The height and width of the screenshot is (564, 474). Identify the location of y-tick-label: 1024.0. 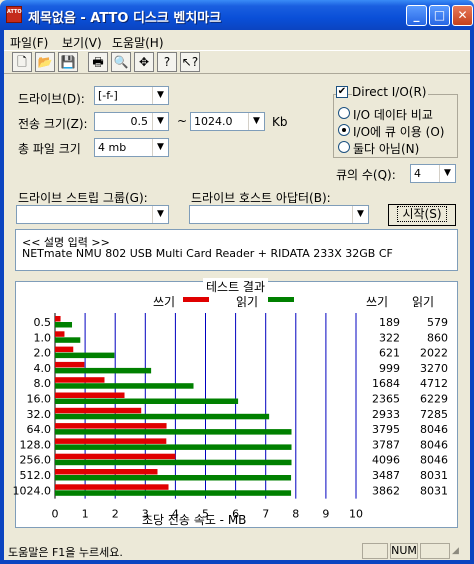
(32, 490).